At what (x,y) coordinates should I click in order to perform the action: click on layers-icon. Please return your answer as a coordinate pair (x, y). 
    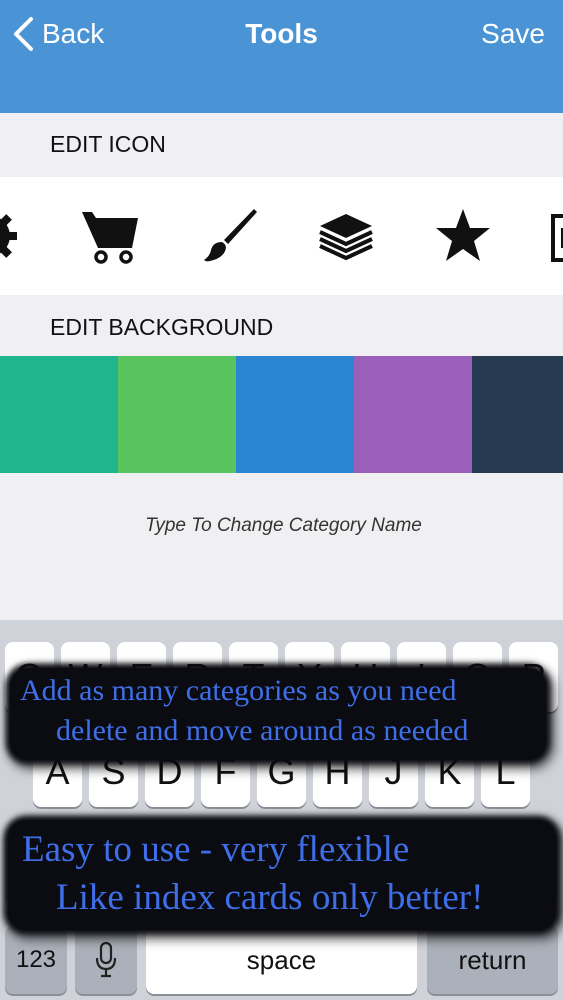
    Looking at the image, I should click on (346, 236).